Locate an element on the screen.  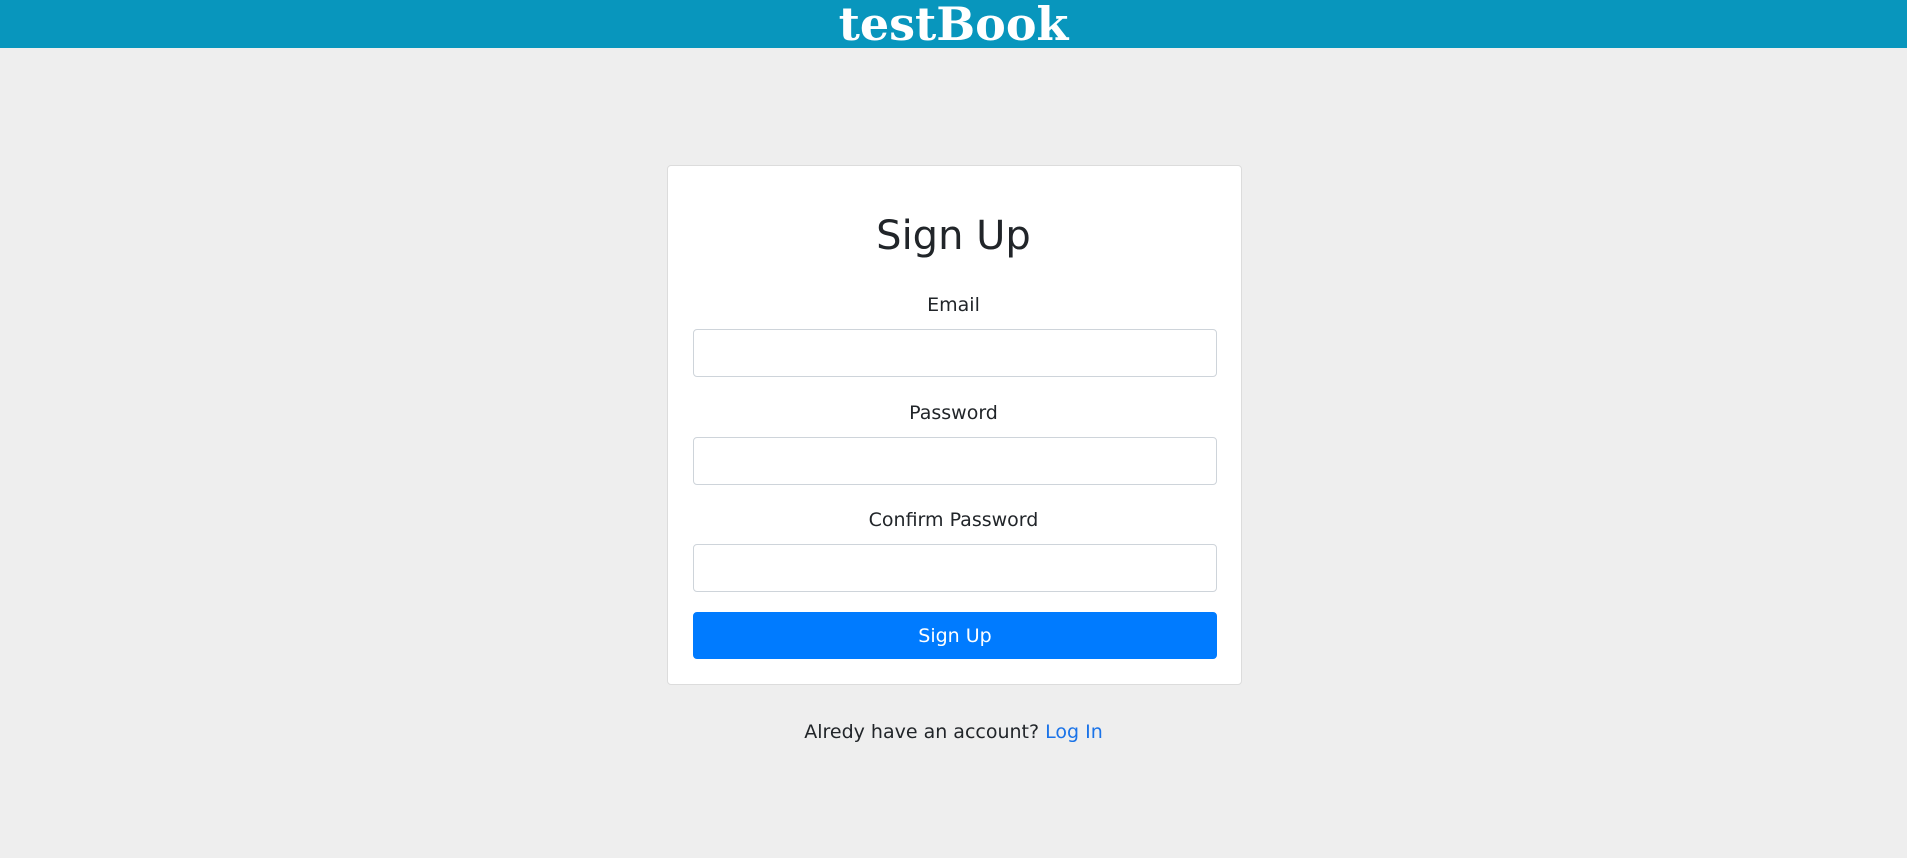
login-prompt: Alredy have an account? Log In is located at coordinates (953, 732).